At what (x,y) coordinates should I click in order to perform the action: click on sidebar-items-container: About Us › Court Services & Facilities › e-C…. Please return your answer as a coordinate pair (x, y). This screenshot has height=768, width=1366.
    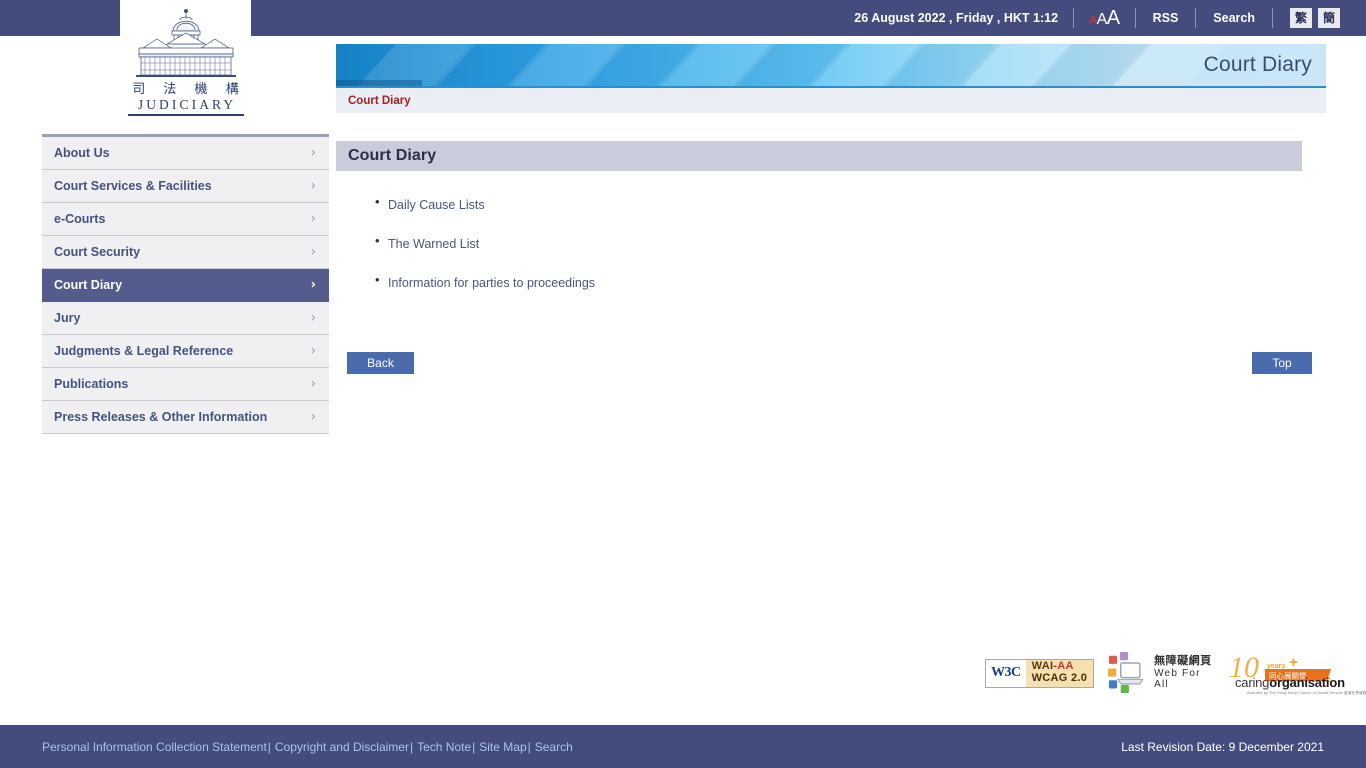
    Looking at the image, I should click on (185, 285).